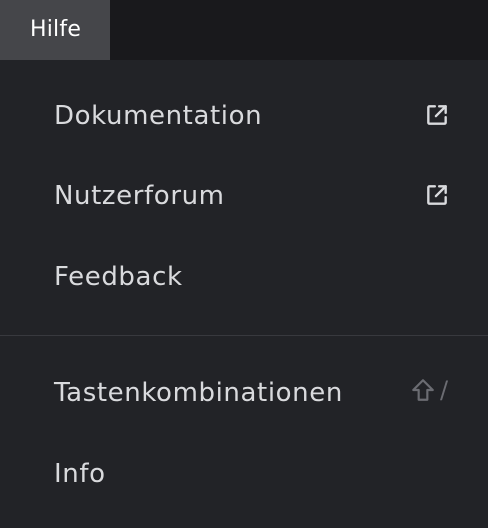  I want to click on menu-bar: Hilfe, so click(244, 30).